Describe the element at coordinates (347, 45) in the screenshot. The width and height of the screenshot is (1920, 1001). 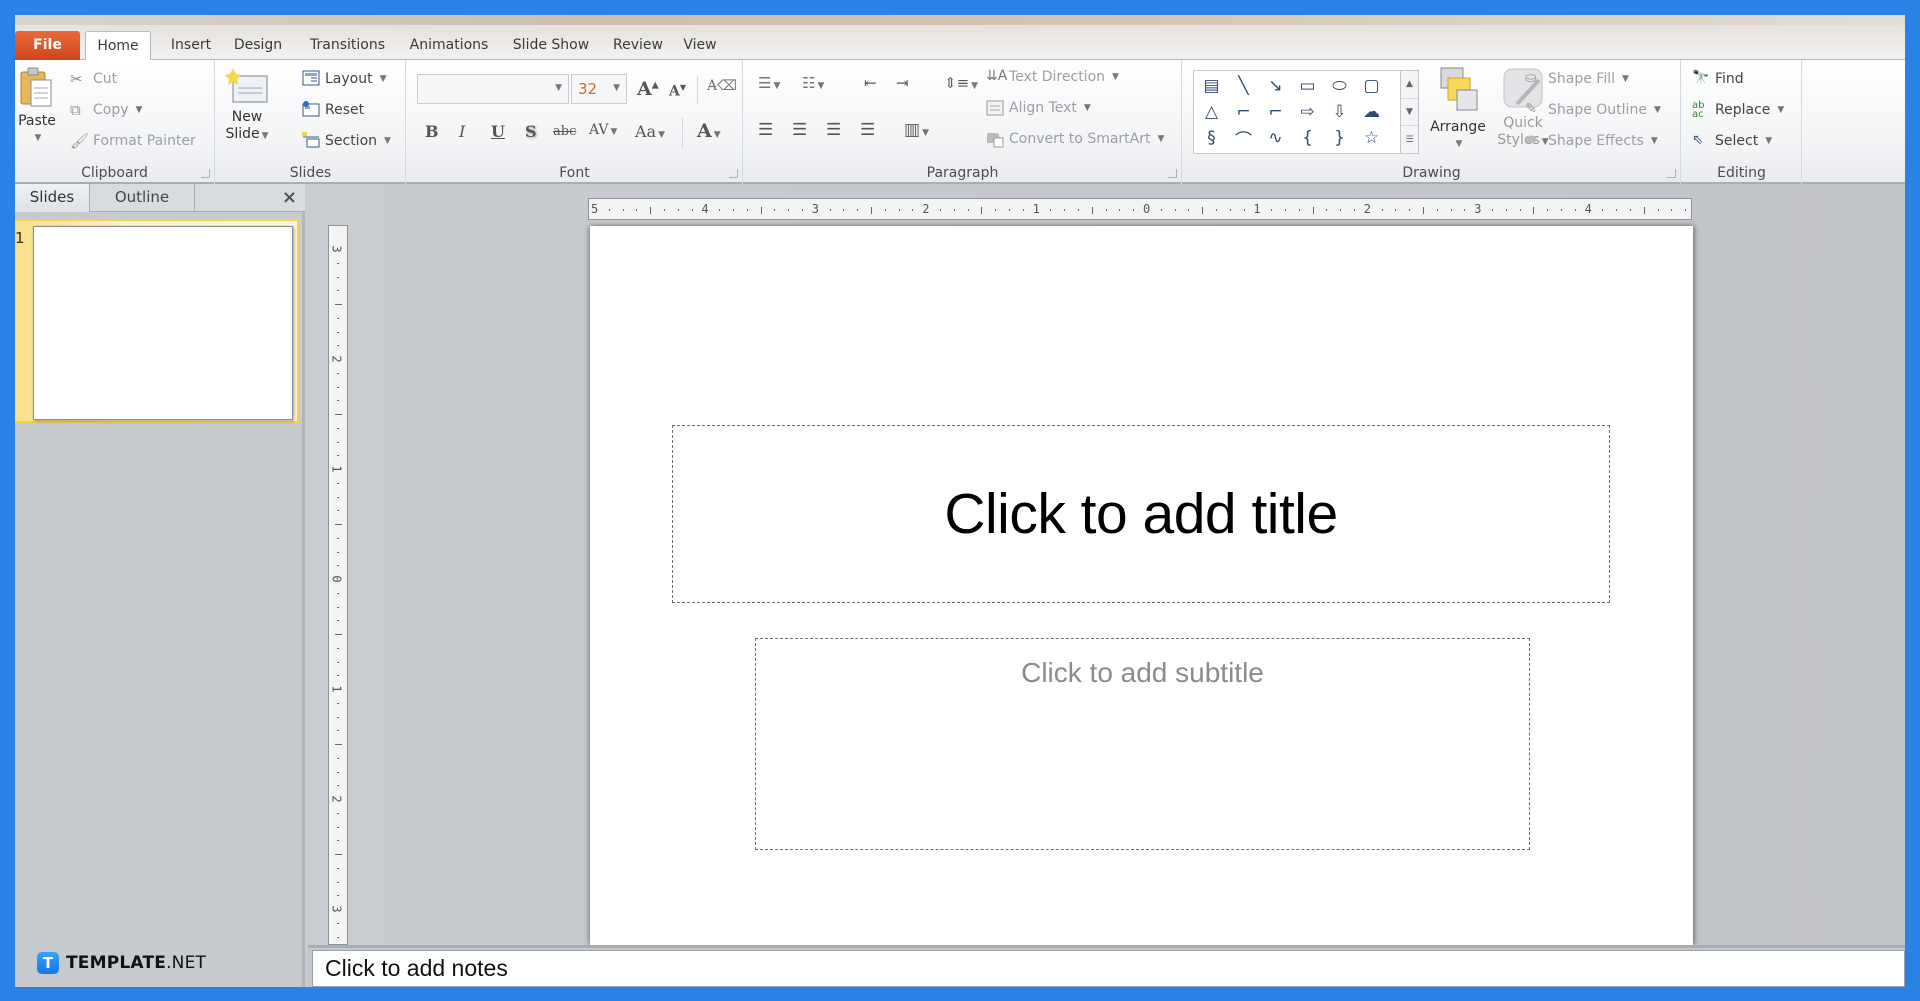
I see `tab-transitions: Transitions` at that location.